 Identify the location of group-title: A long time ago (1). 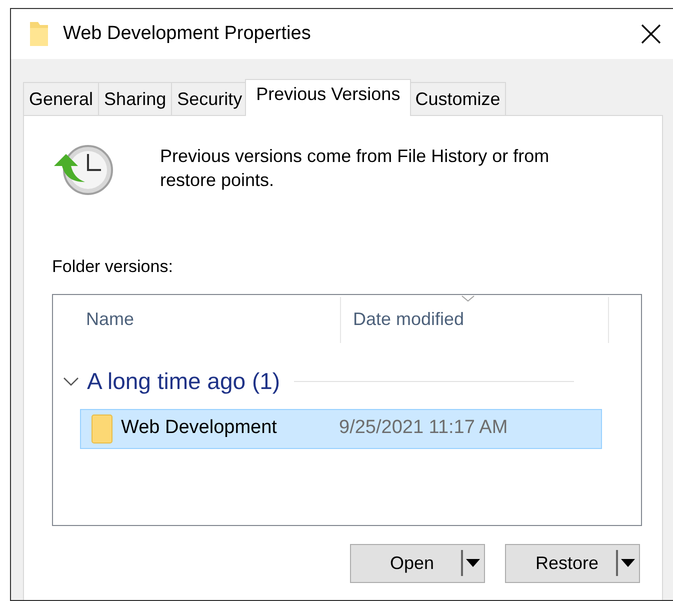
(183, 381).